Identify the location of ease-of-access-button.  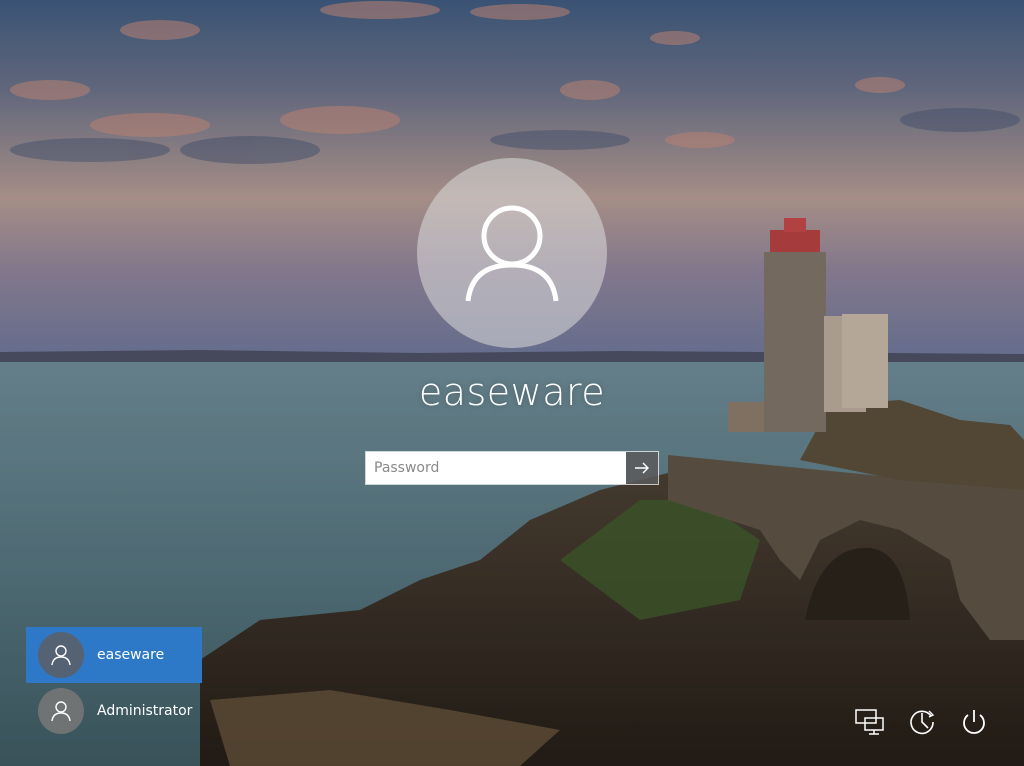
(922, 722).